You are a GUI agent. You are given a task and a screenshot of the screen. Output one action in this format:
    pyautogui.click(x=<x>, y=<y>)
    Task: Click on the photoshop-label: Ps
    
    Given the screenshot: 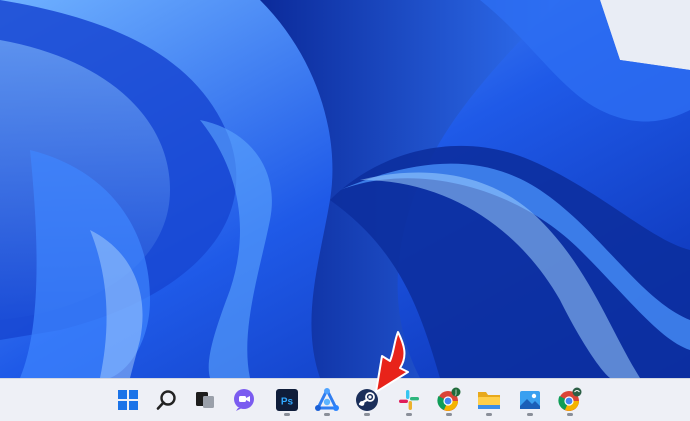 What is the action you would take?
    pyautogui.click(x=287, y=402)
    